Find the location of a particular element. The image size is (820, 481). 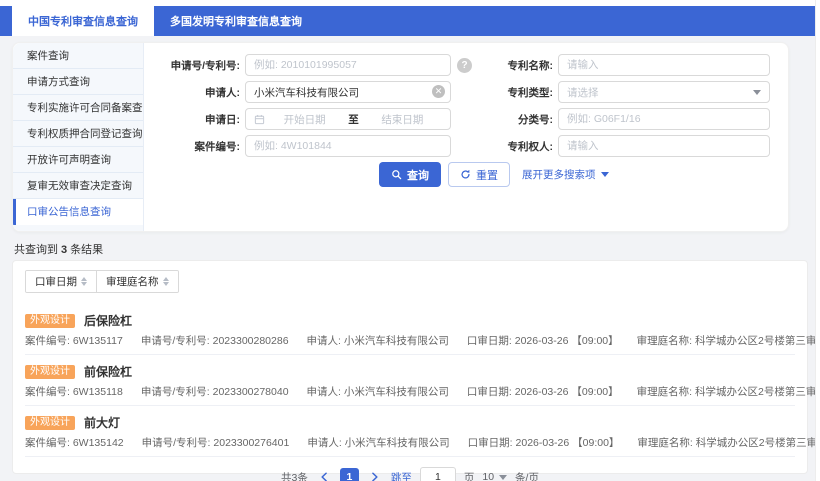

reset-button: 重置 is located at coordinates (479, 174).